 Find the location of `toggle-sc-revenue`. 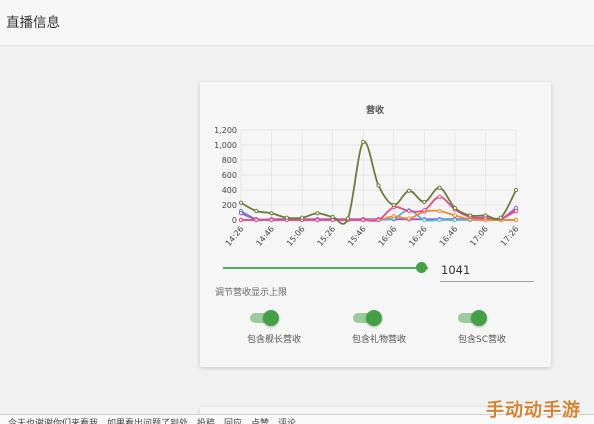

toggle-sc-revenue is located at coordinates (472, 318).